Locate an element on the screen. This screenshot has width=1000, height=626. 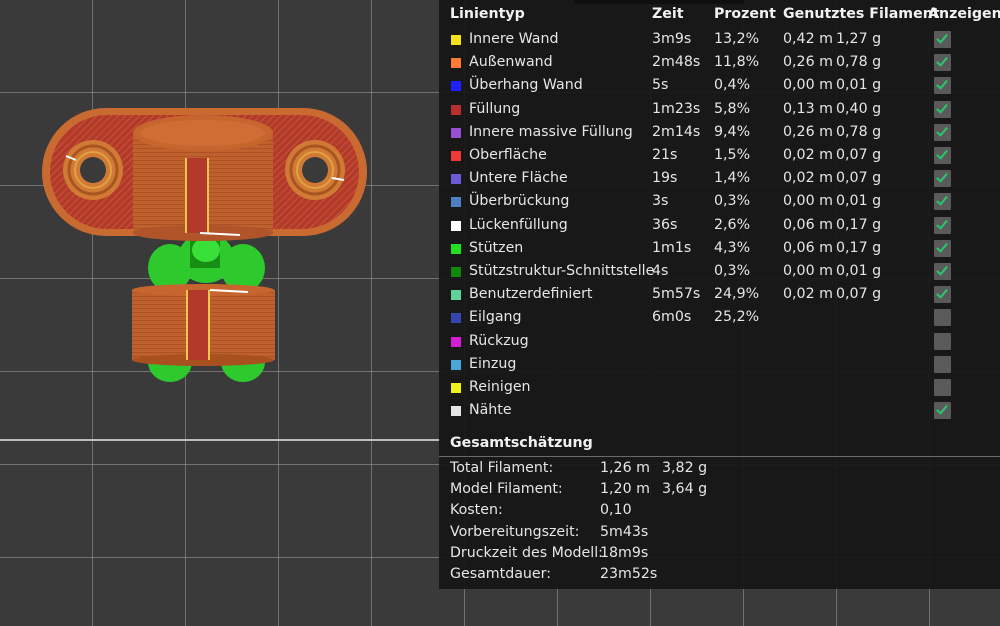
summary-row-value: 1,20 m is located at coordinates (625, 489).